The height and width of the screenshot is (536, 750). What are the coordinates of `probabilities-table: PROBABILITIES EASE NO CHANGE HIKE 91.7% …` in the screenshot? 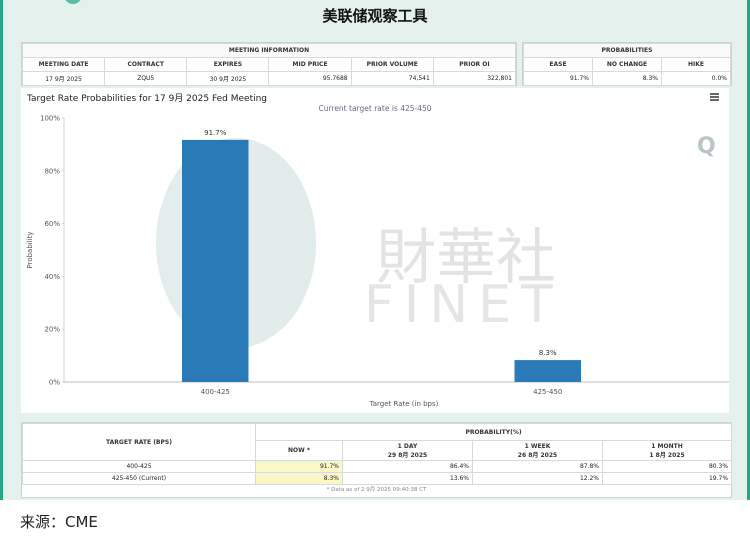 It's located at (627, 64).